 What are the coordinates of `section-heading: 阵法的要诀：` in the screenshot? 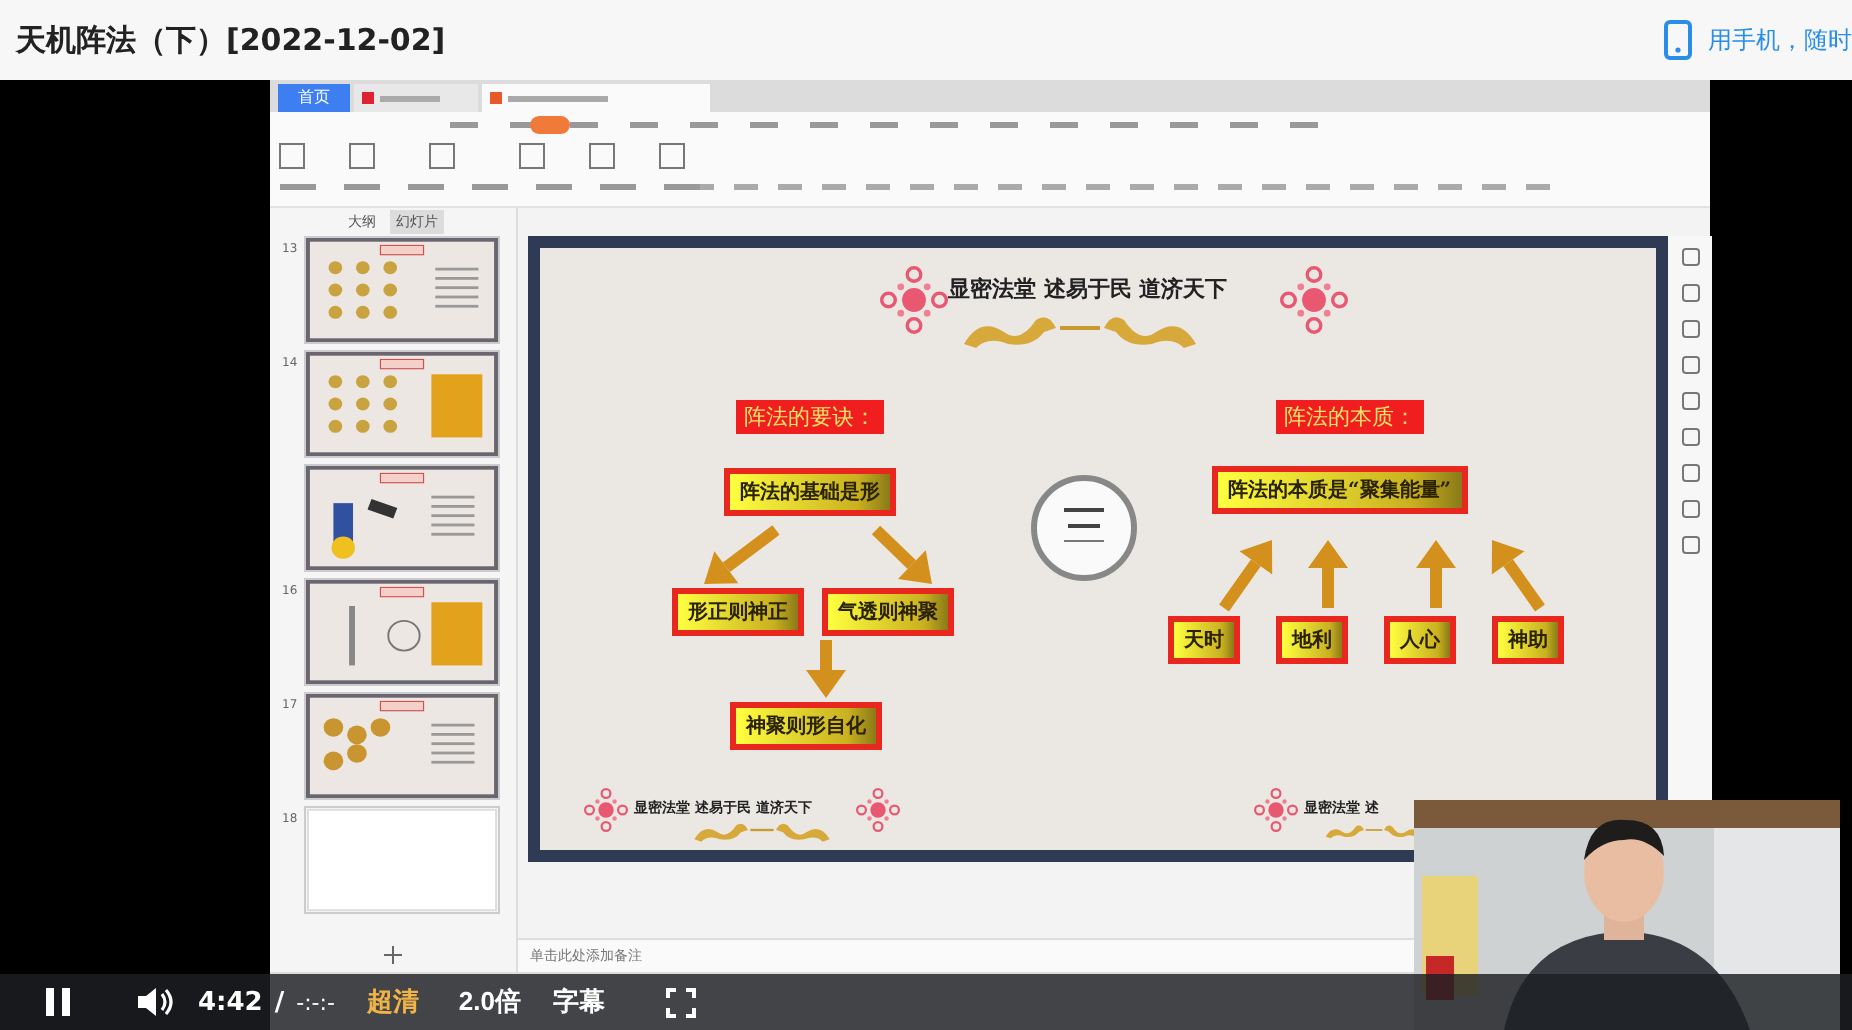 It's located at (810, 417).